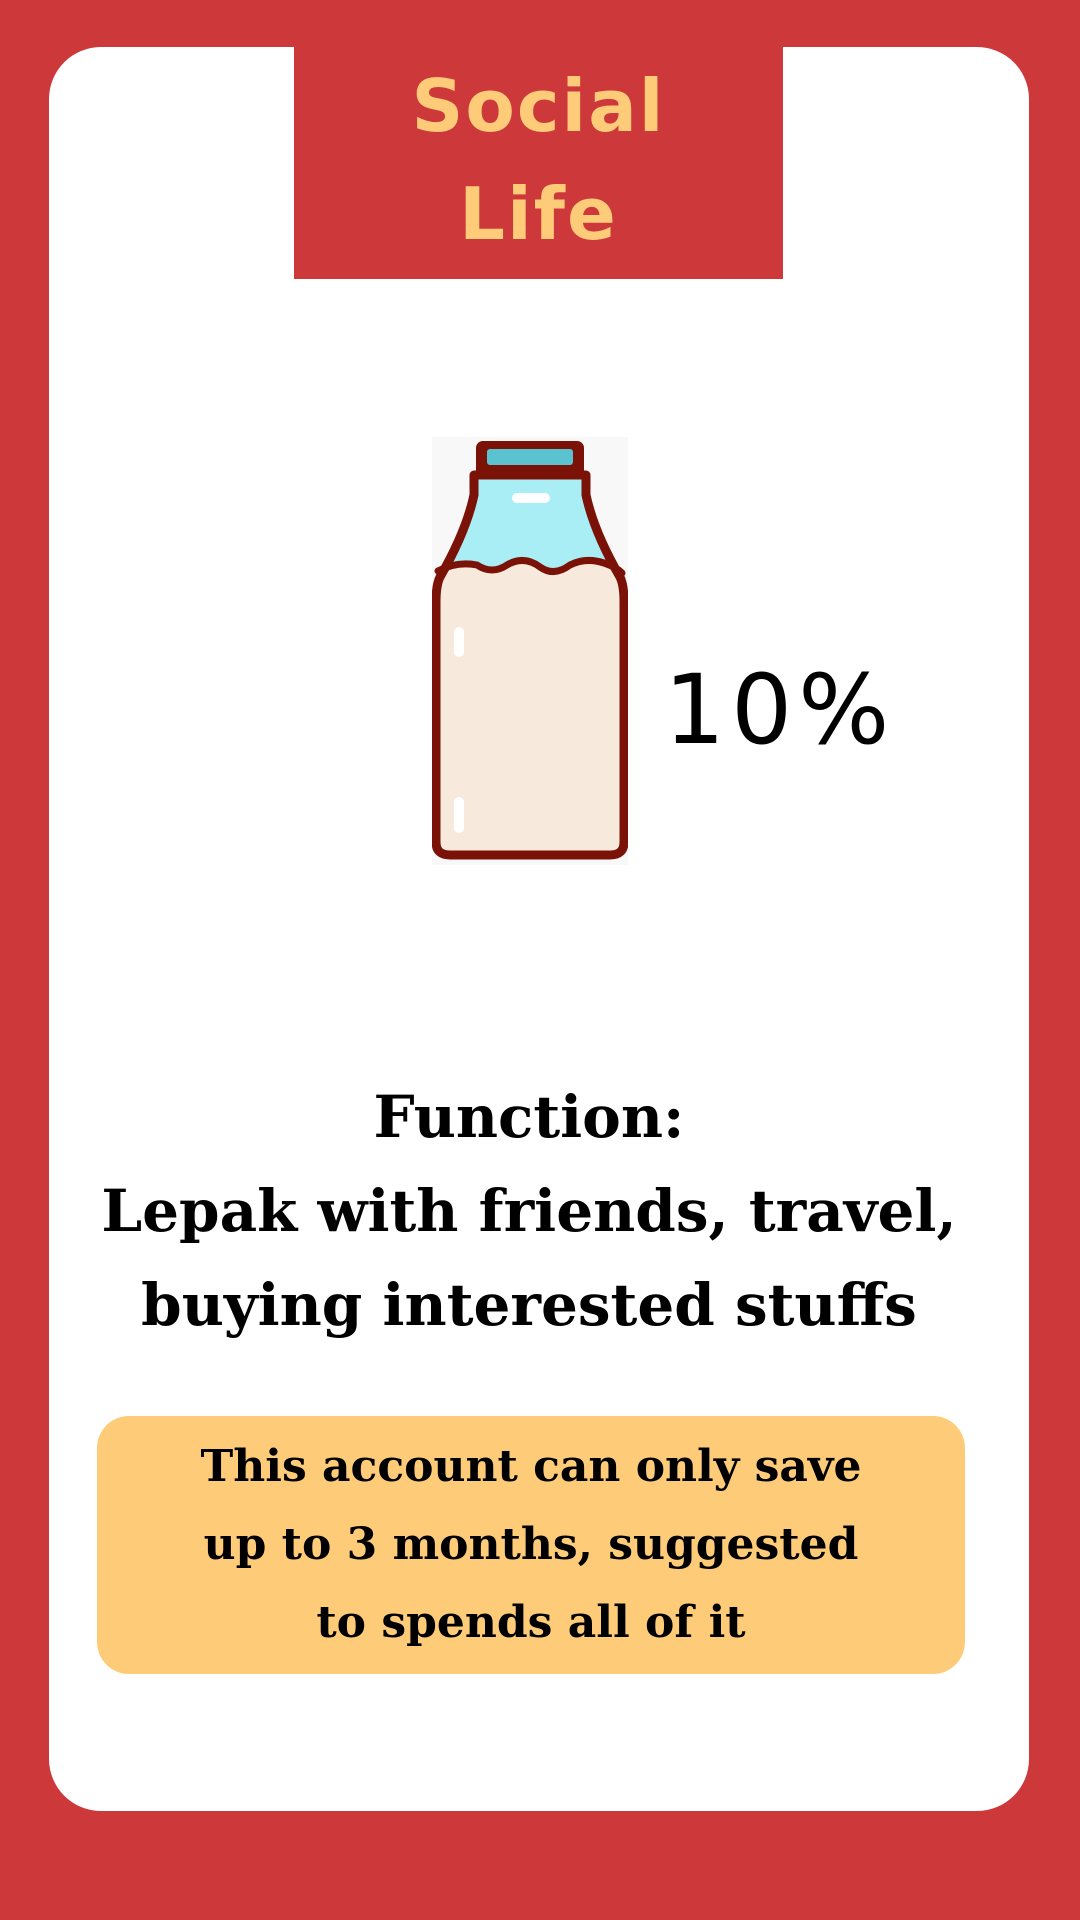 The width and height of the screenshot is (1080, 1920). I want to click on allocation-percent: 10%, so click(780, 710).